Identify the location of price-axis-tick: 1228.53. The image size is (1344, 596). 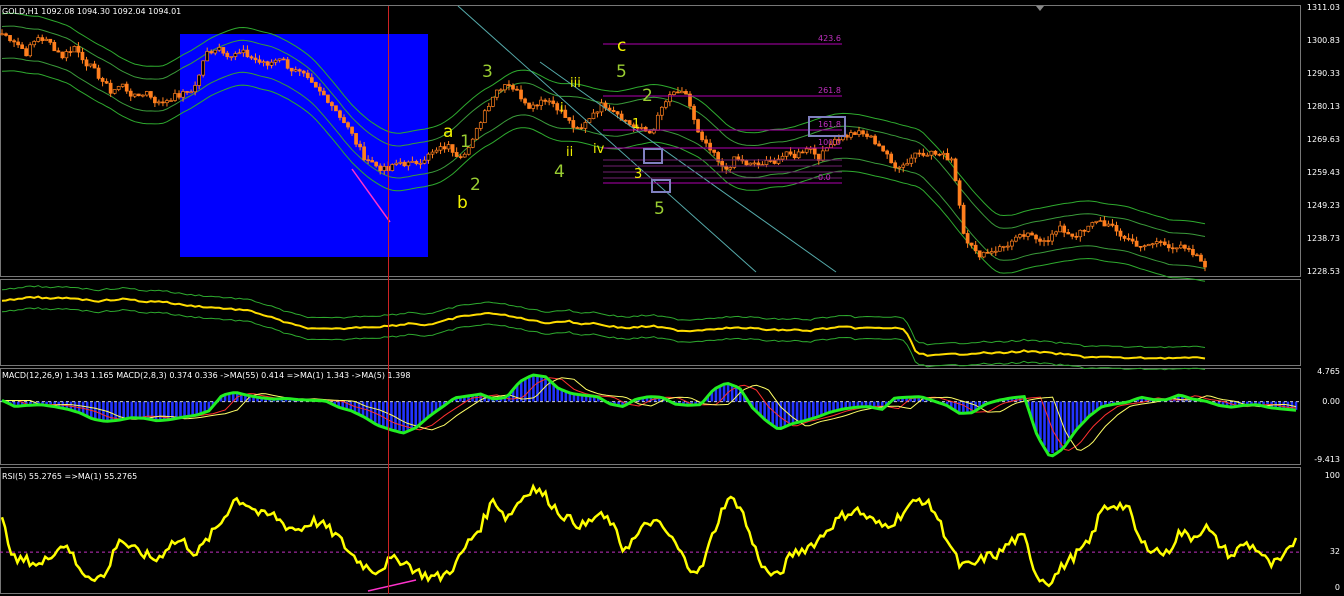
(1323, 271).